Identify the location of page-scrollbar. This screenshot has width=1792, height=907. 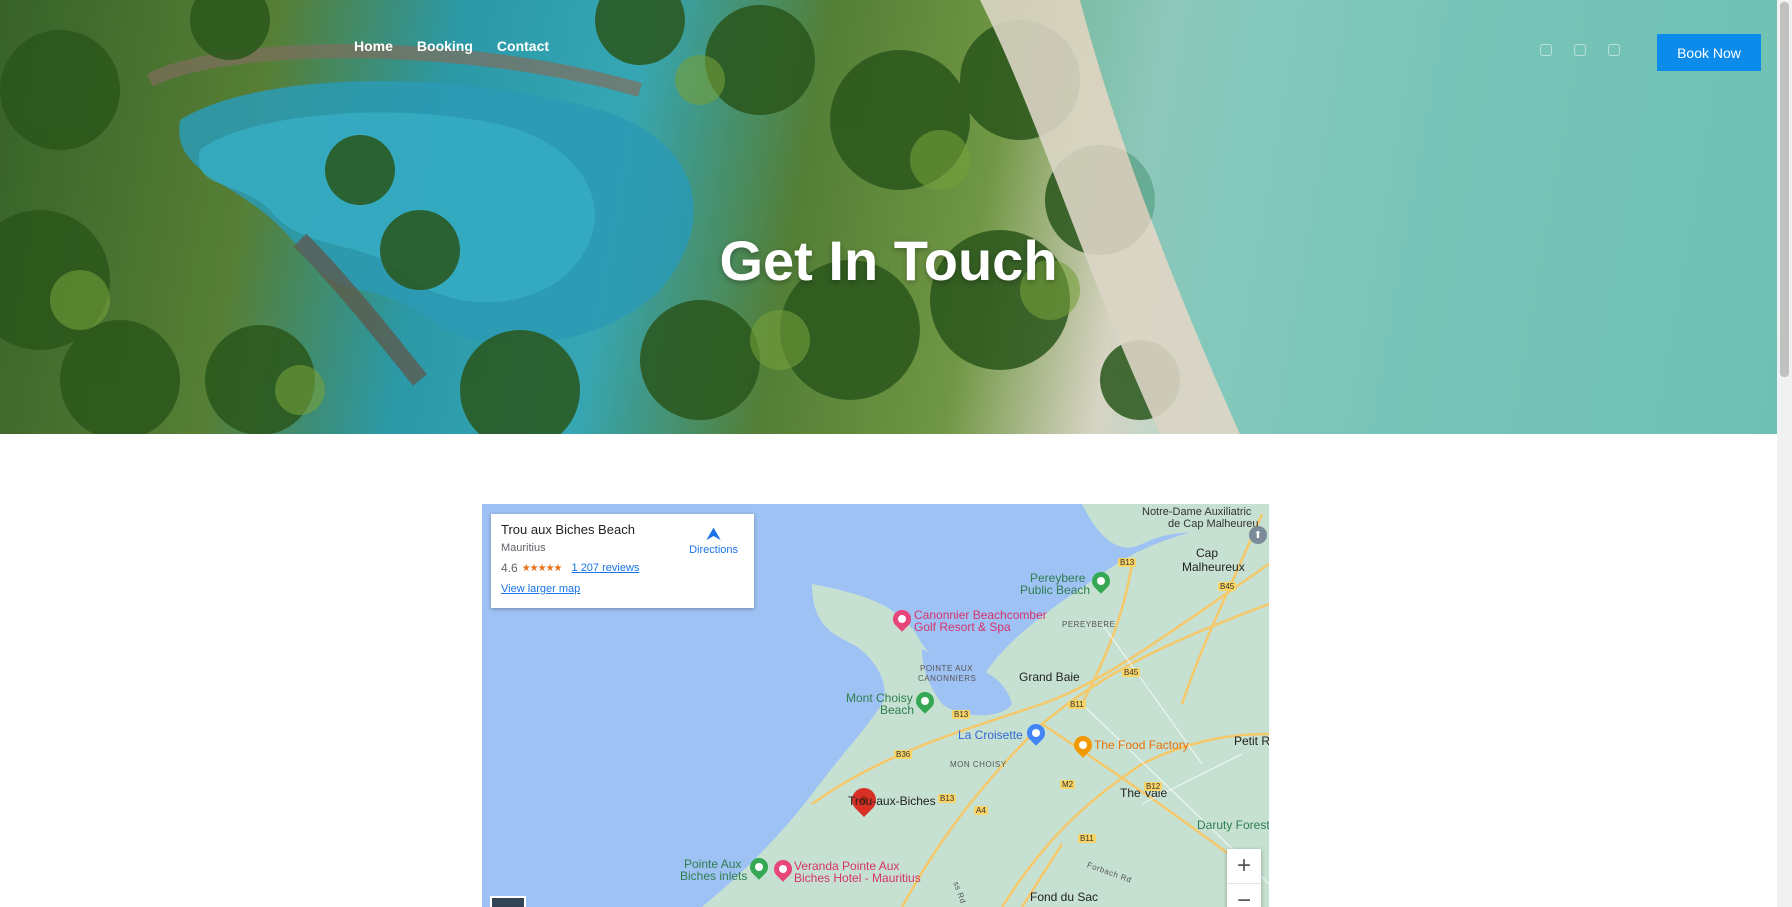
(1784, 453).